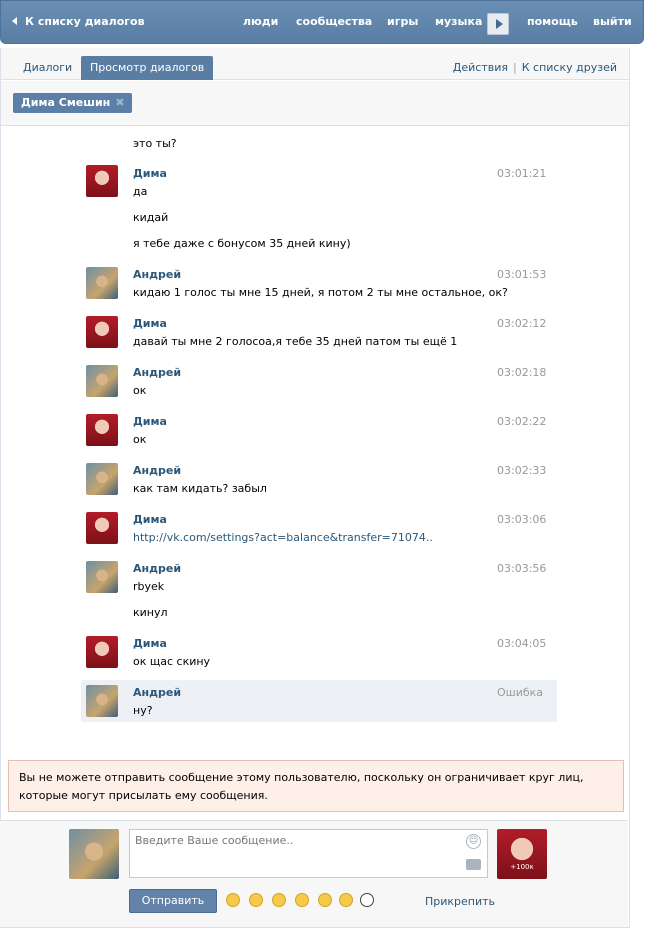 Image resolution: width=647 pixels, height=928 pixels. What do you see at coordinates (520, 692) in the screenshot?
I see `message-error-status: Ошибка` at bounding box center [520, 692].